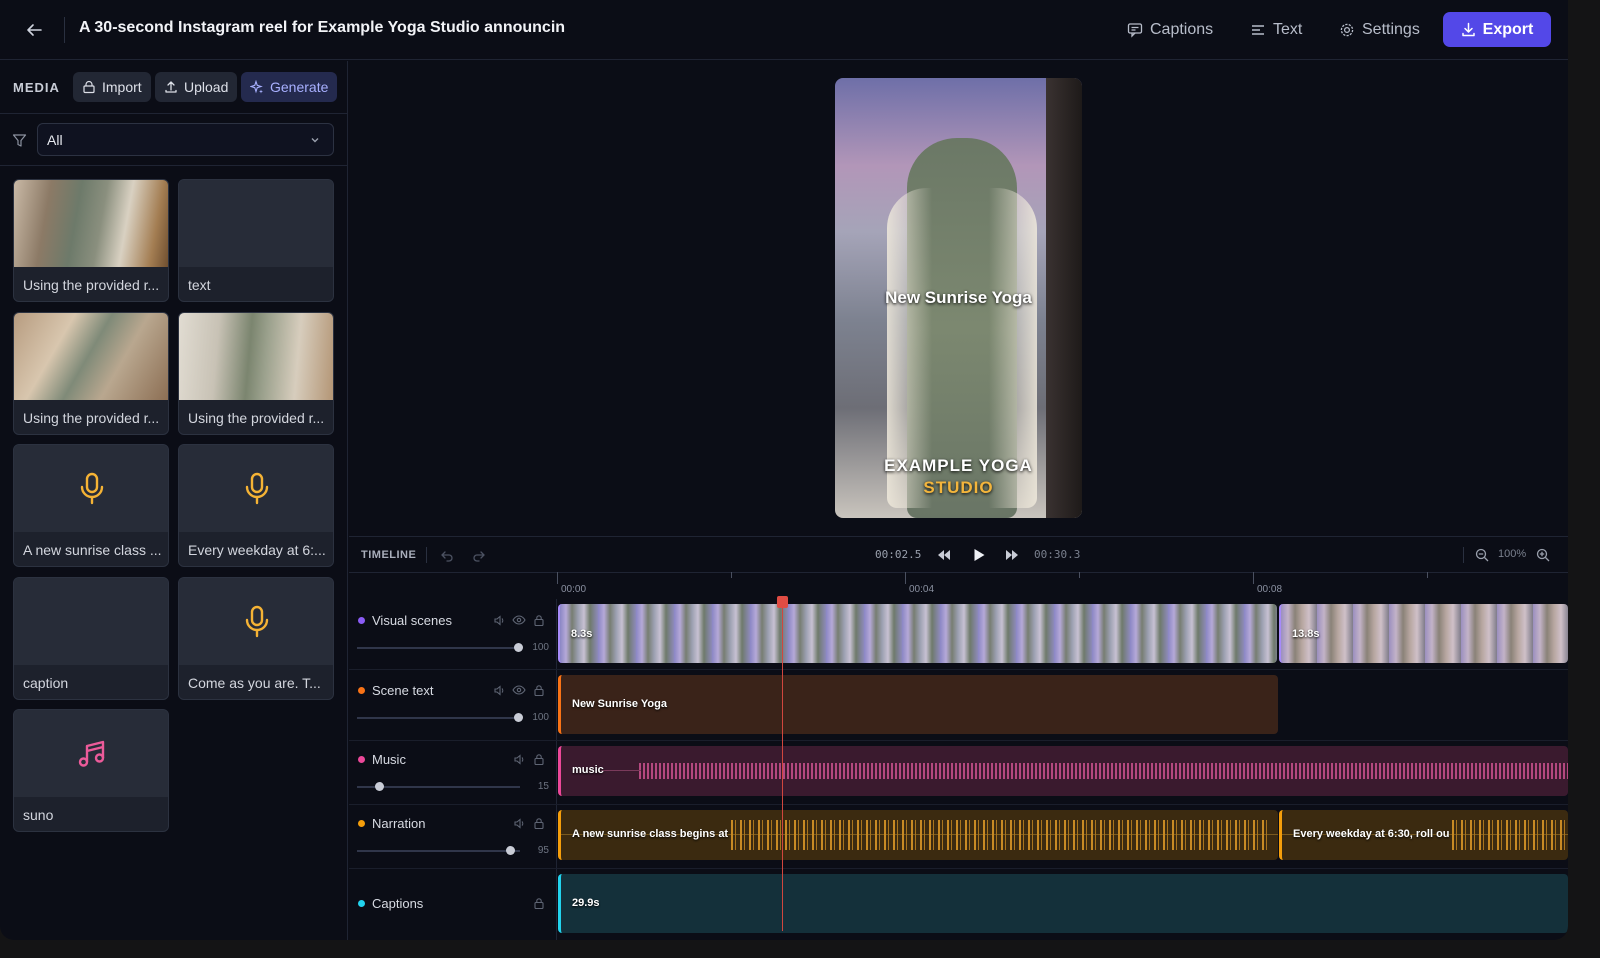 The image size is (1600, 958). Describe the element at coordinates (1063, 903) in the screenshot. I see `captions-clip: 29.9s` at that location.